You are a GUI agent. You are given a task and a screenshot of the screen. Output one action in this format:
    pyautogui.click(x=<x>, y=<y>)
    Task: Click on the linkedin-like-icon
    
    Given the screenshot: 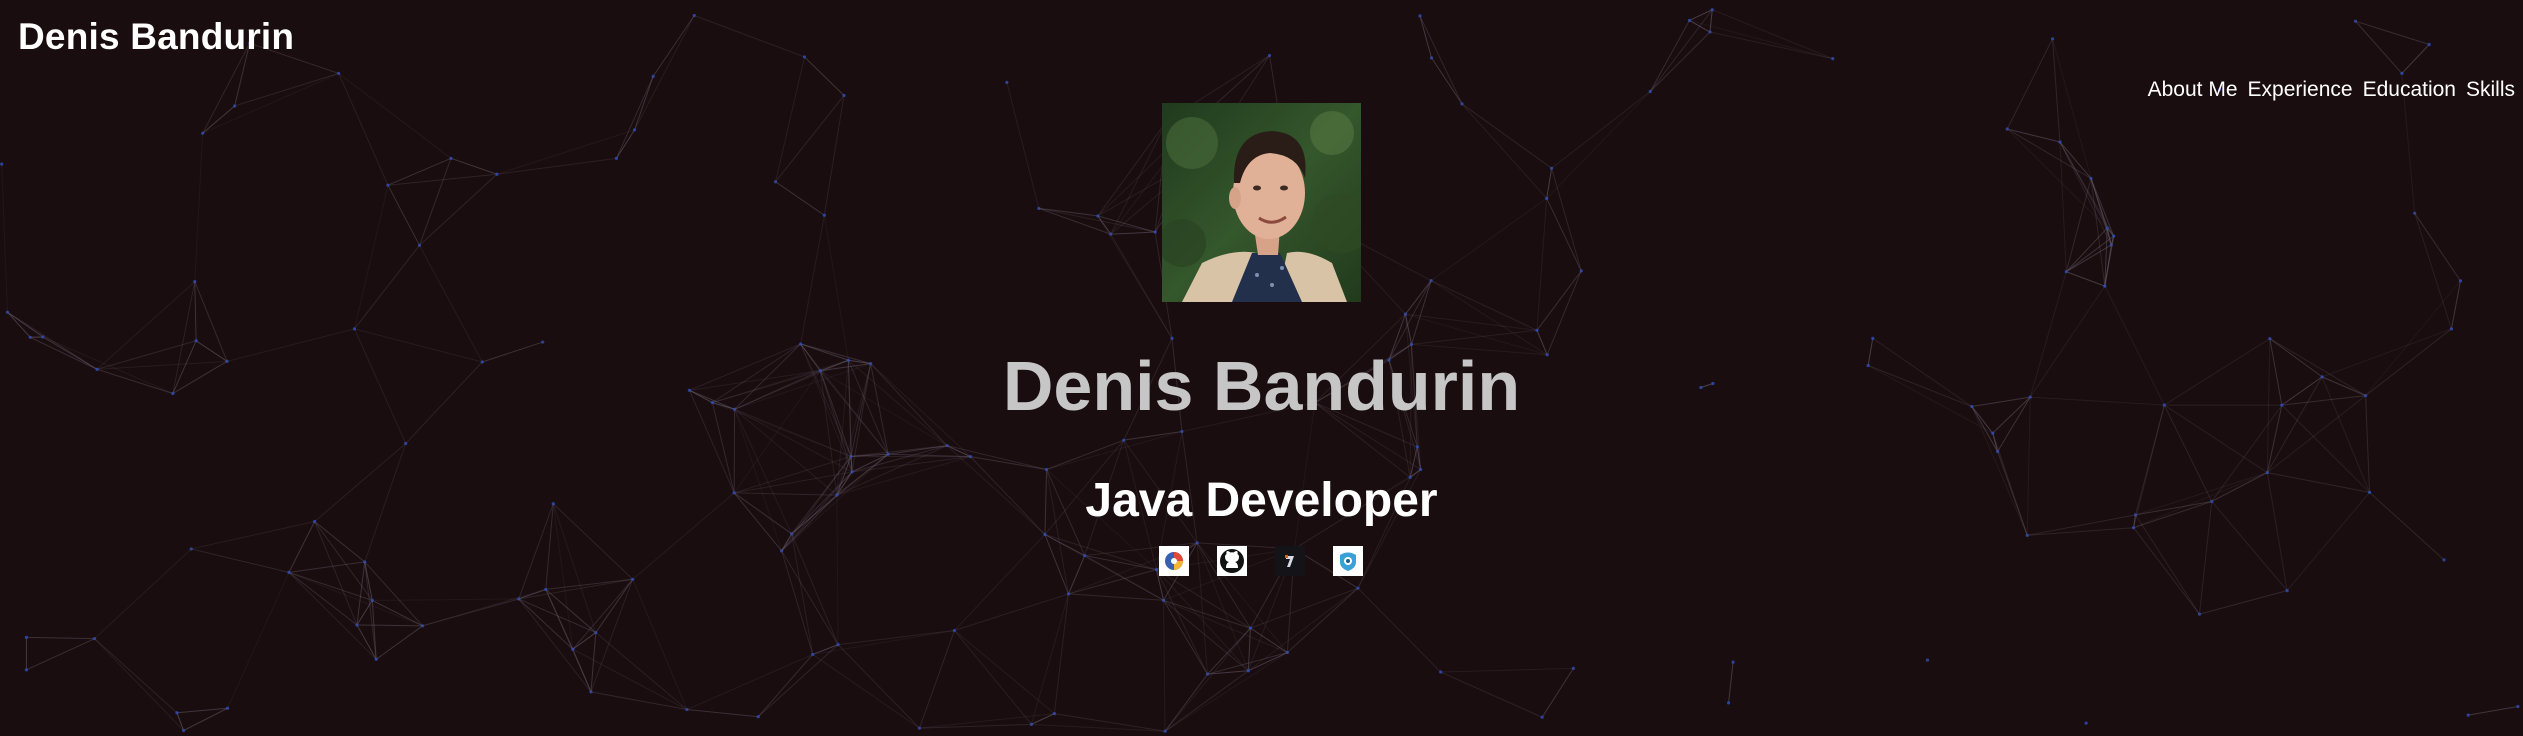 What is the action you would take?
    pyautogui.click(x=1174, y=561)
    